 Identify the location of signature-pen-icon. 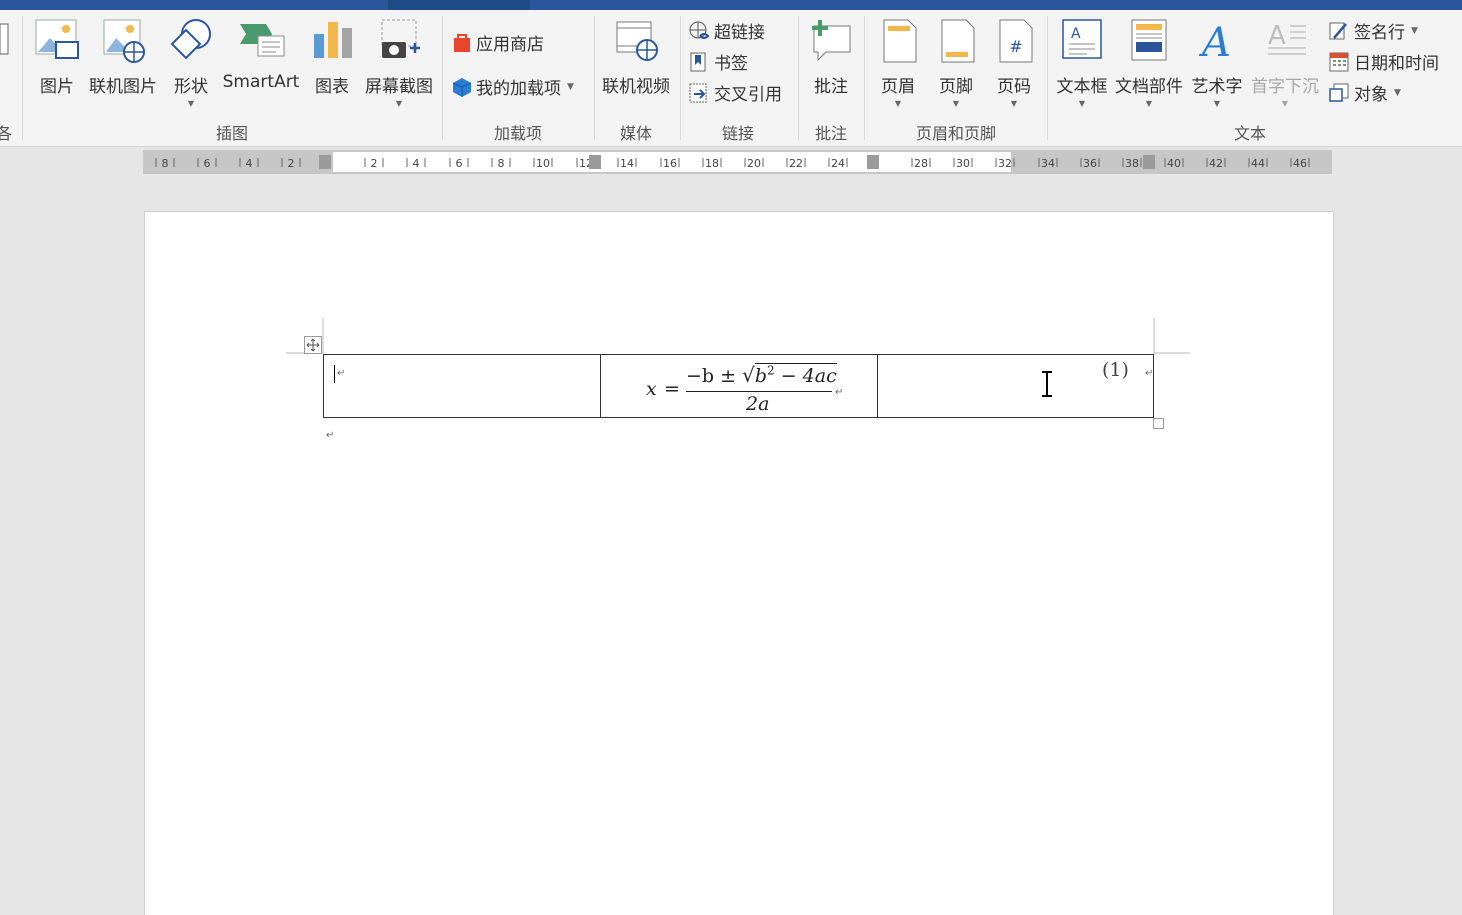
(1338, 30).